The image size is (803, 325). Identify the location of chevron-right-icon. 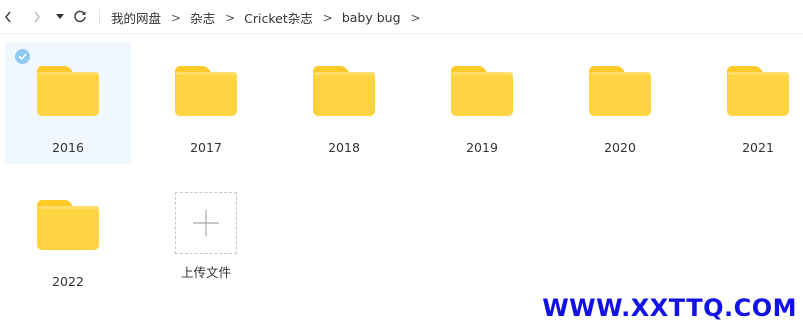
(37, 17).